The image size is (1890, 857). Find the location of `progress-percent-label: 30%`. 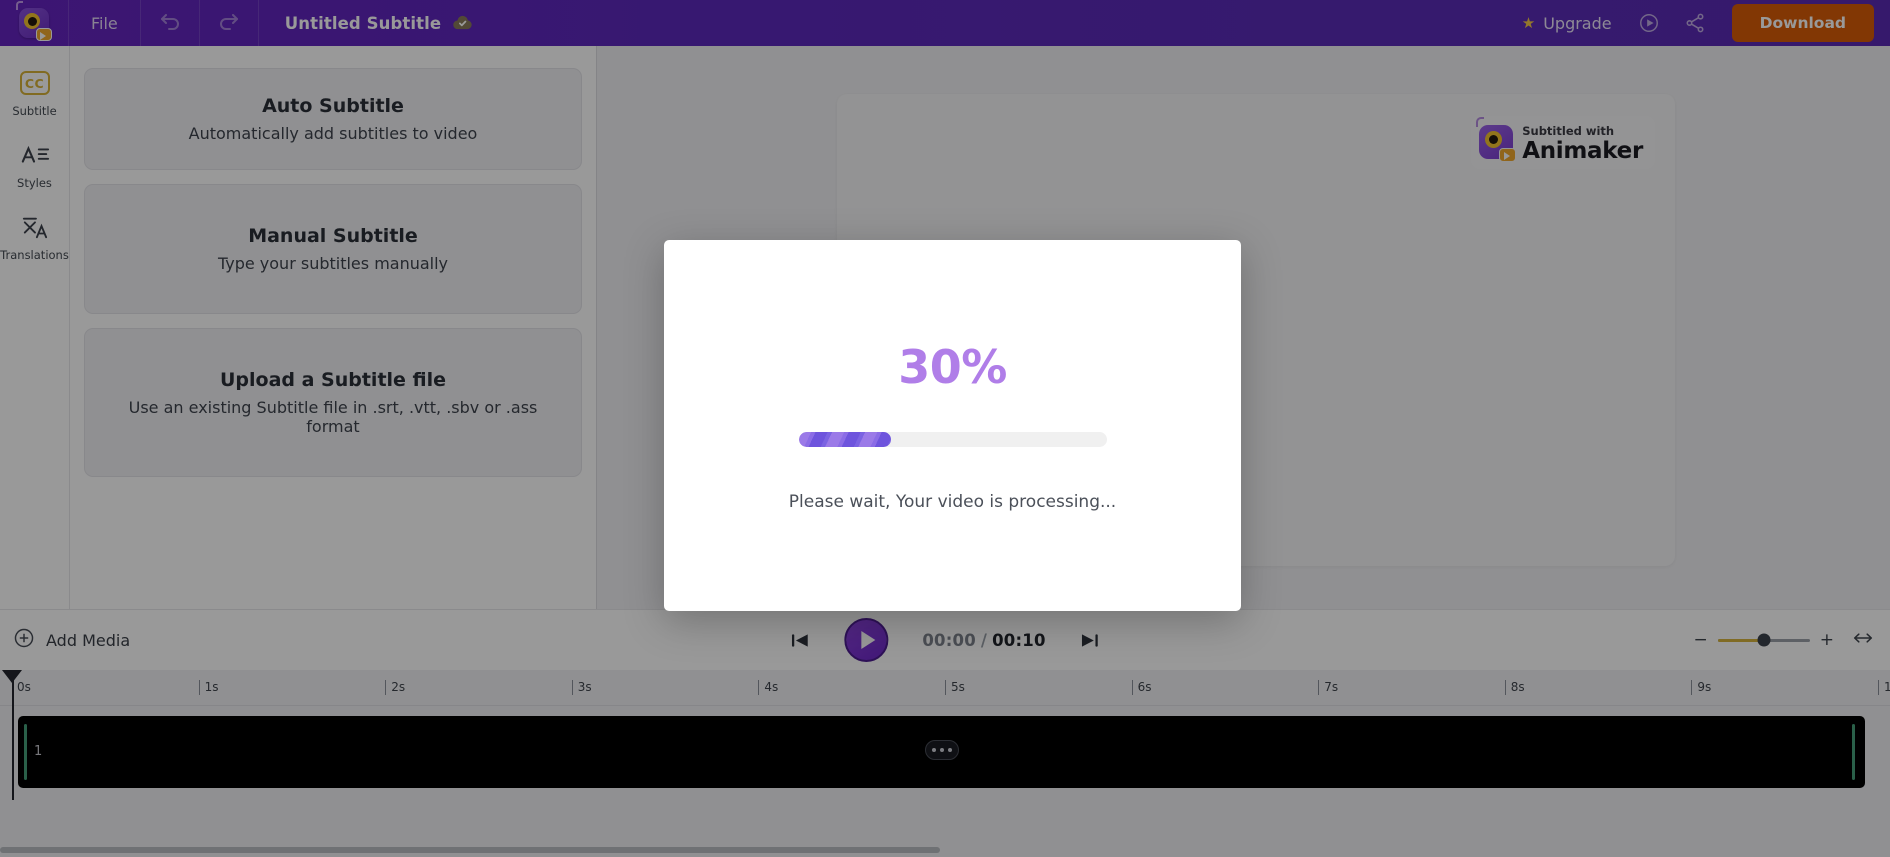

progress-percent-label: 30% is located at coordinates (952, 366).